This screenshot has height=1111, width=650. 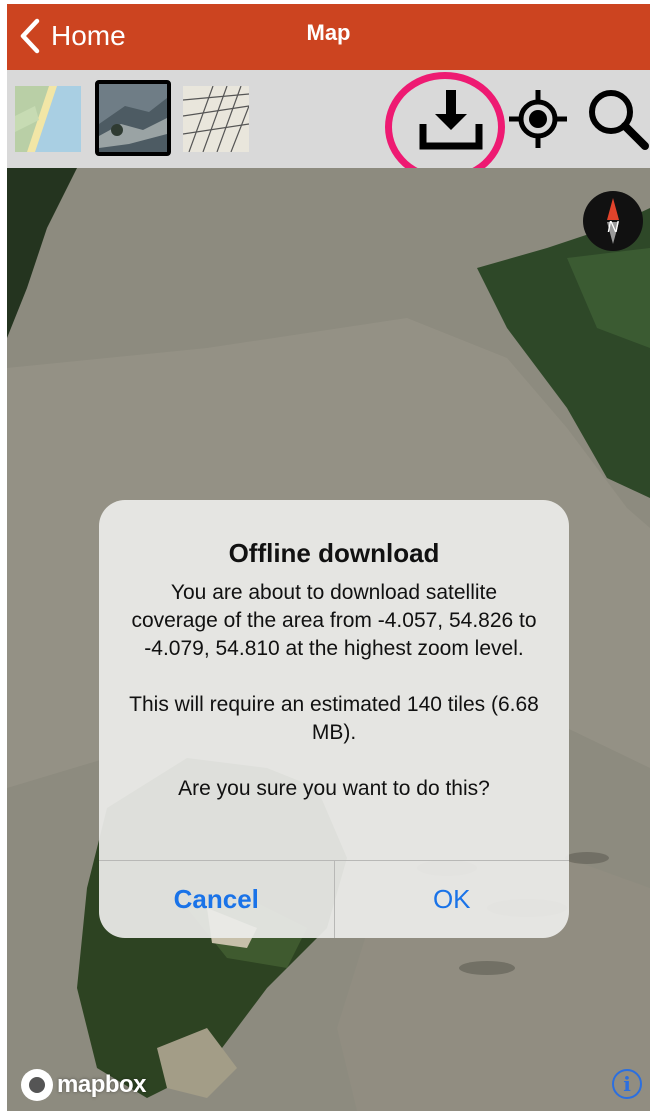 I want to click on compass-icon: N, so click(x=613, y=221).